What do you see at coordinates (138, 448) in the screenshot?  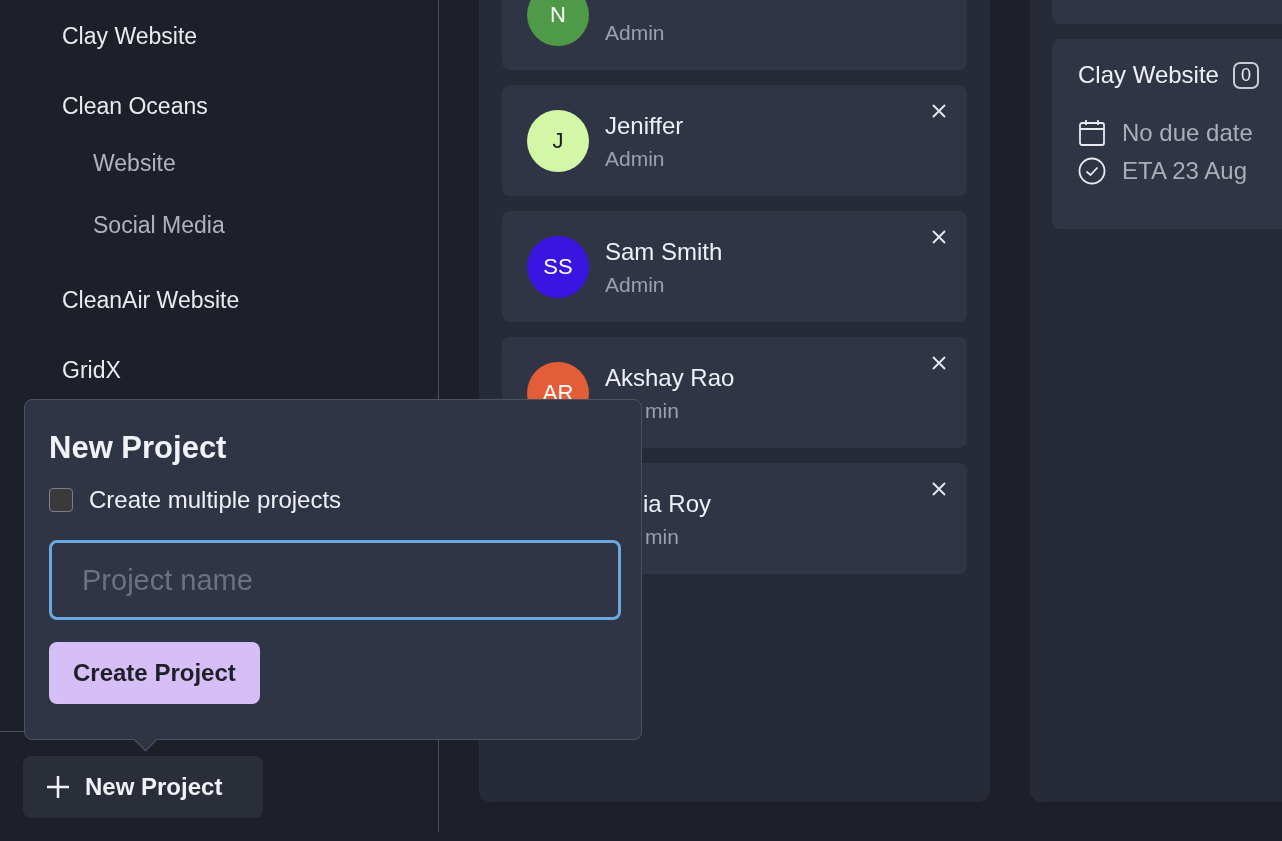 I see `popover-title: New Project` at bounding box center [138, 448].